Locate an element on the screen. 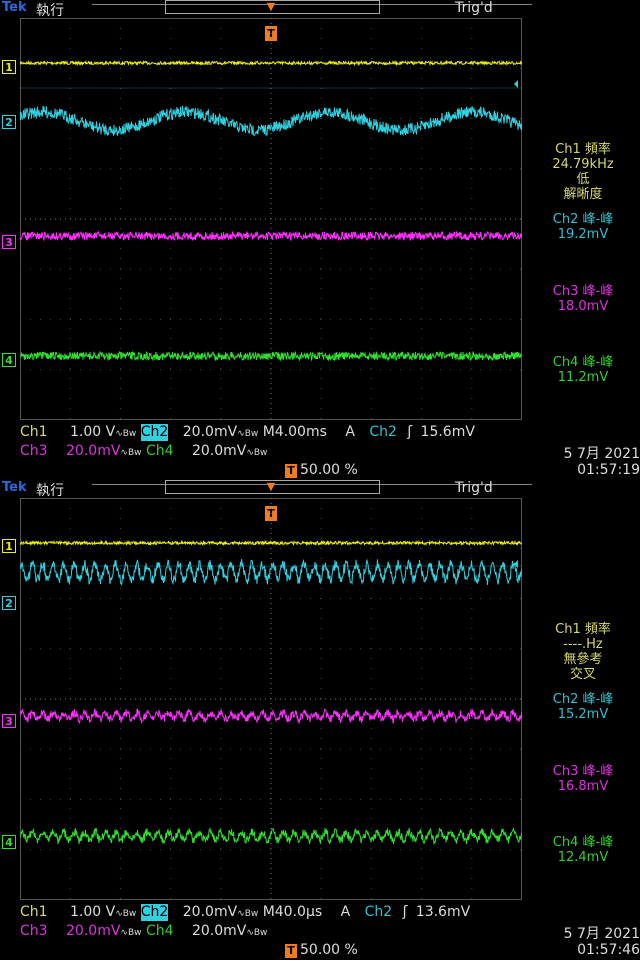  measurement-value: ----.Hz is located at coordinates (583, 644).